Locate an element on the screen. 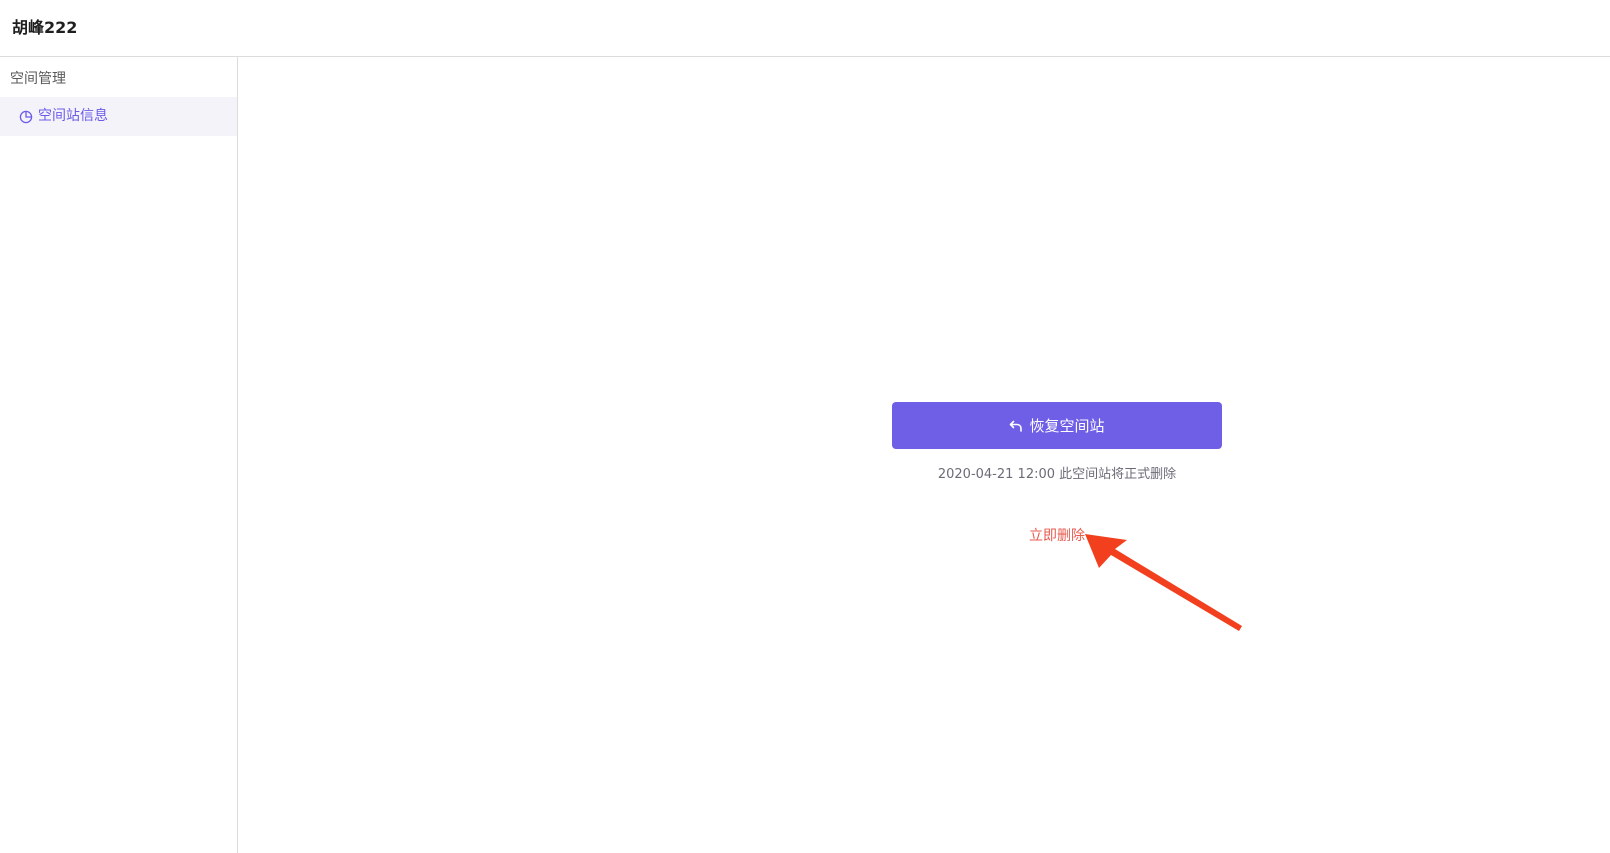 Image resolution: width=1610 pixels, height=853 pixels. sidebar: 空间管理 空间站信息 is located at coordinates (119, 455).